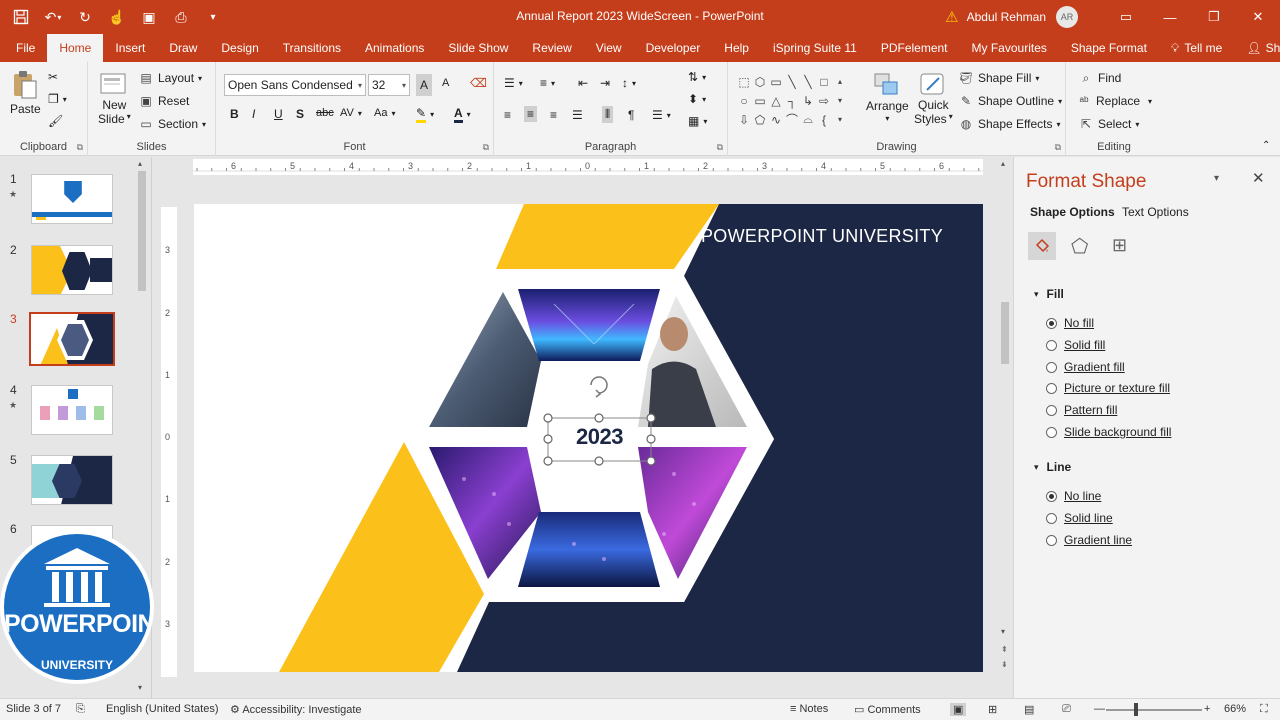 This screenshot has height=720, width=1280. Describe the element at coordinates (75, 48) in the screenshot. I see `tab-home: Home` at that location.